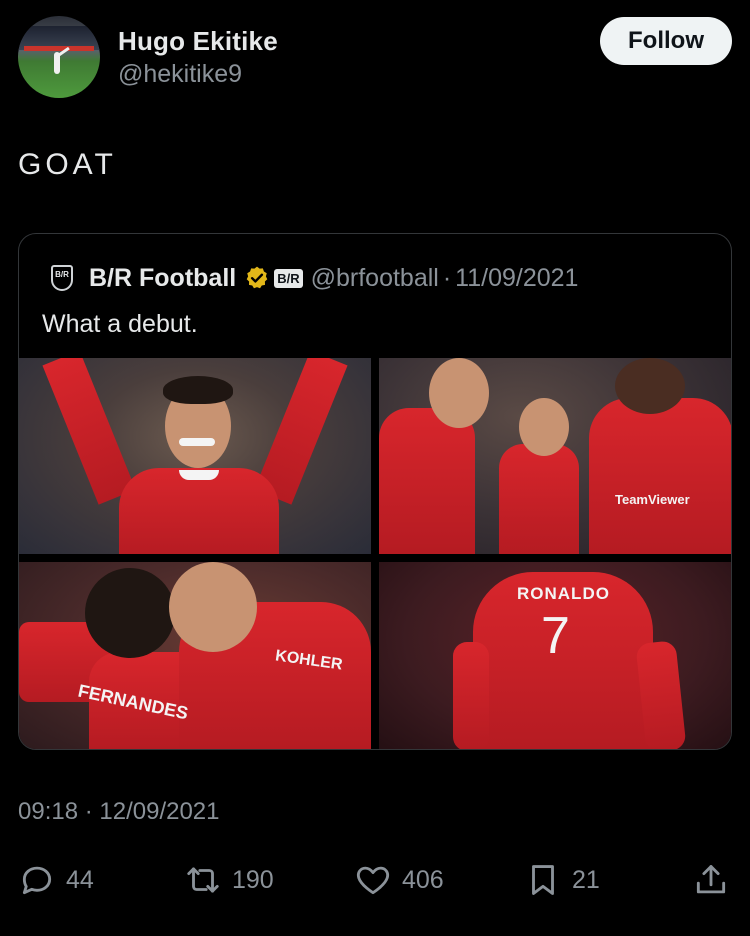 This screenshot has height=936, width=750. Describe the element at coordinates (199, 475) in the screenshot. I see `collar` at that location.